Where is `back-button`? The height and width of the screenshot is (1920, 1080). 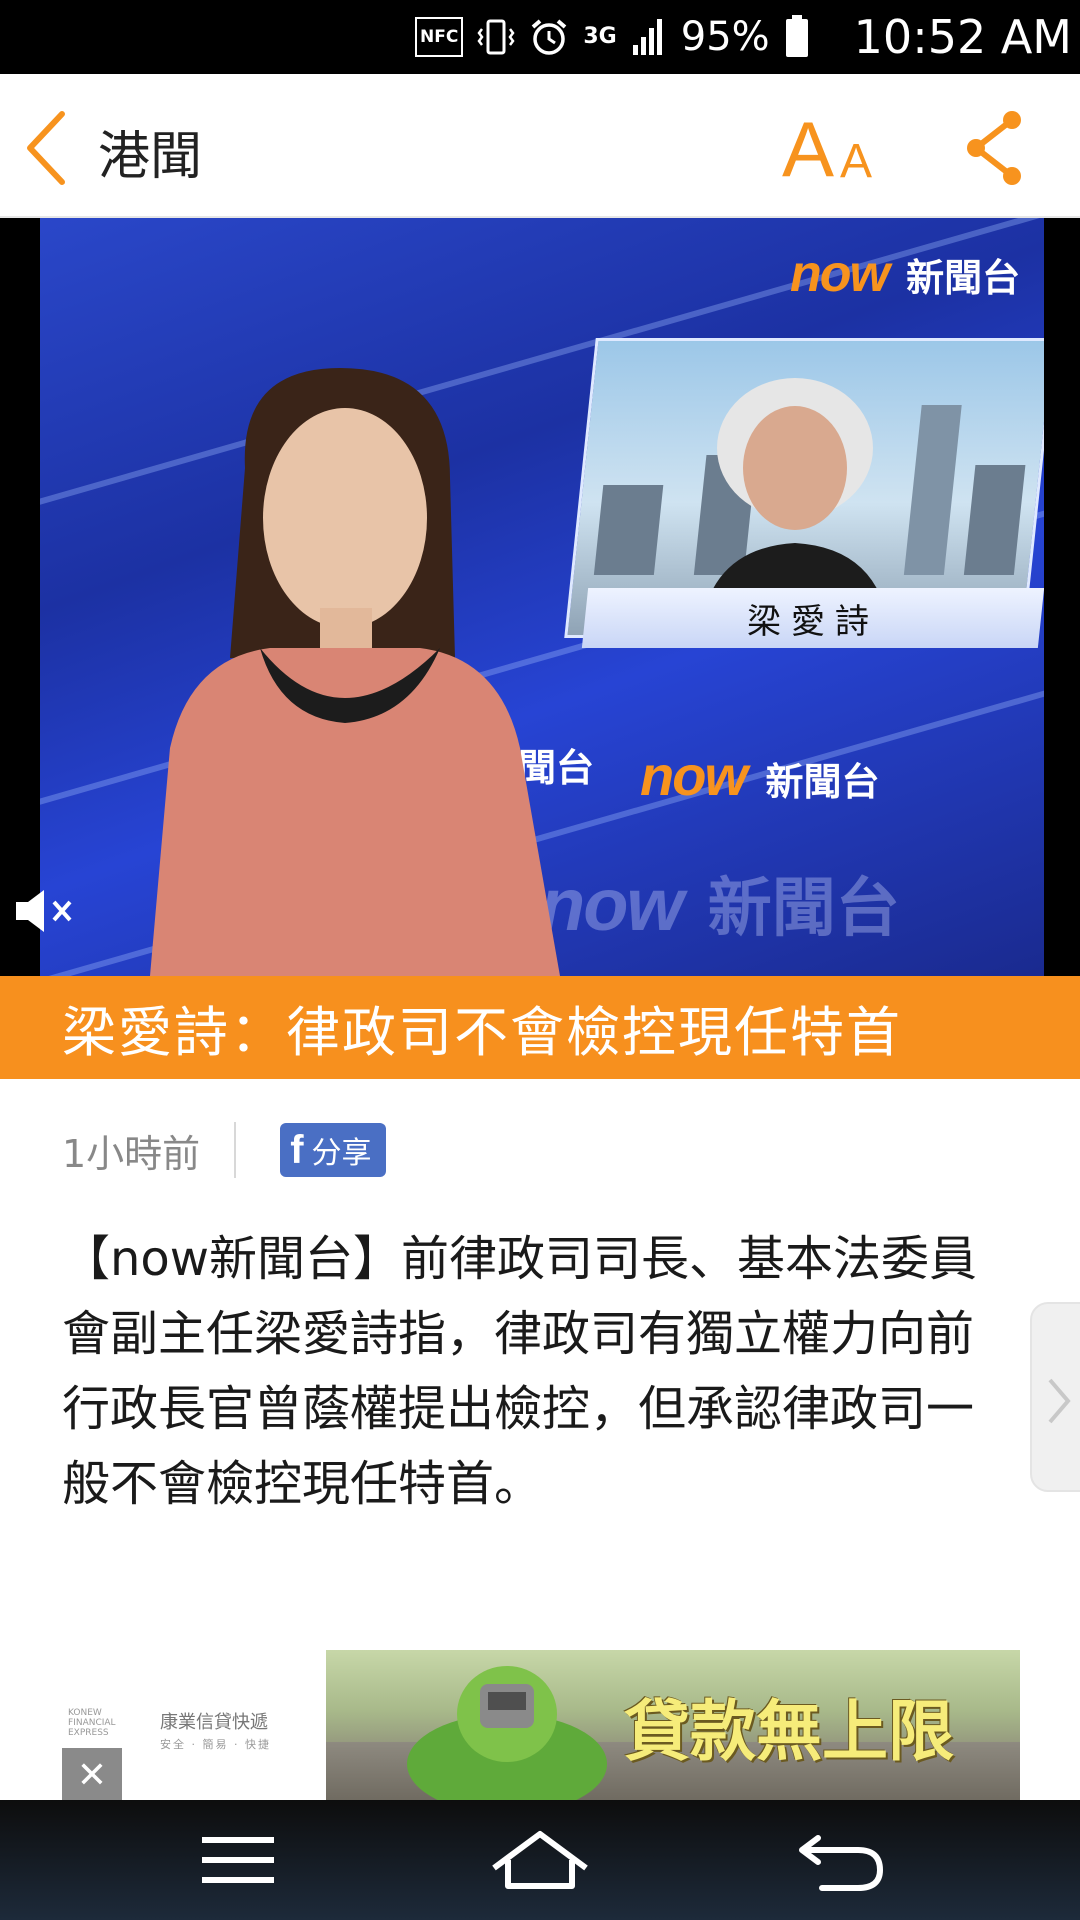 back-button is located at coordinates (52, 148).